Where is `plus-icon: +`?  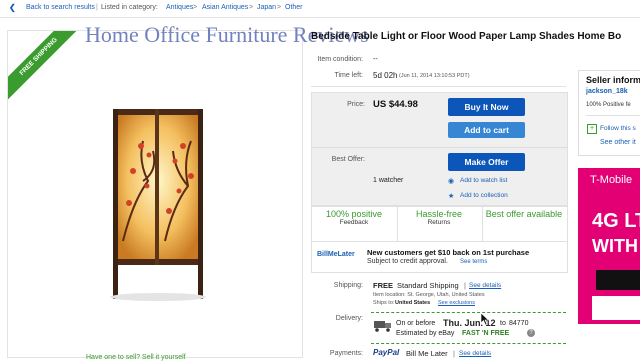 plus-icon: + is located at coordinates (592, 129).